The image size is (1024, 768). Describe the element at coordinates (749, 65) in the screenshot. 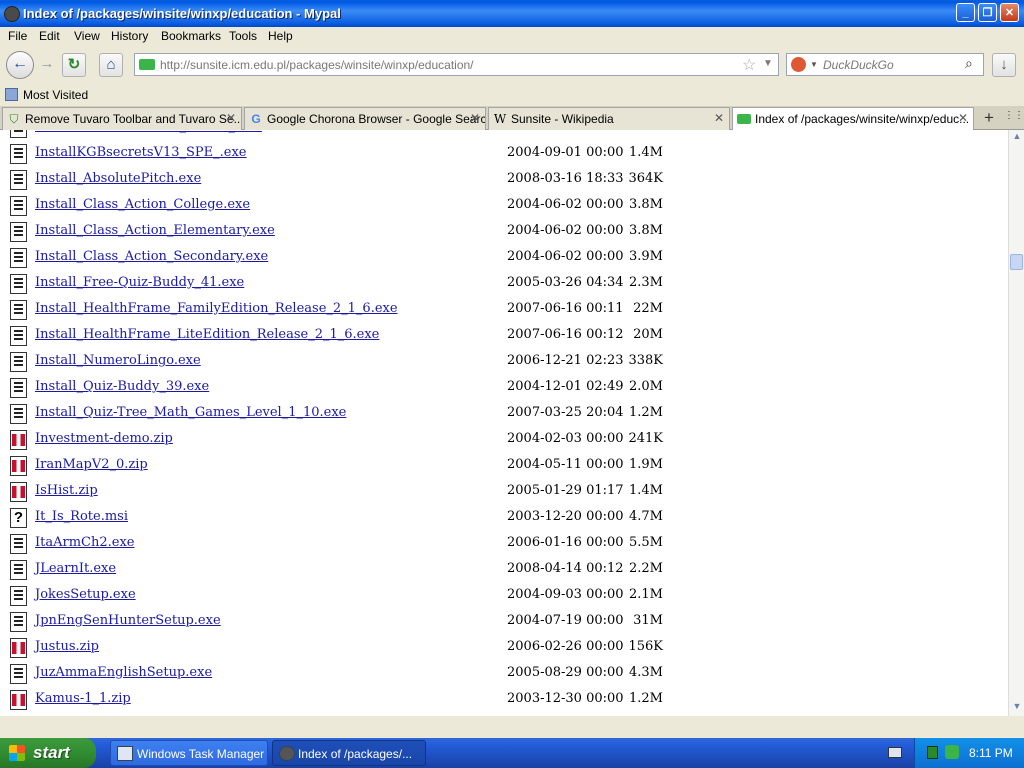

I see `bookmark-star-icon: ☆` at that location.